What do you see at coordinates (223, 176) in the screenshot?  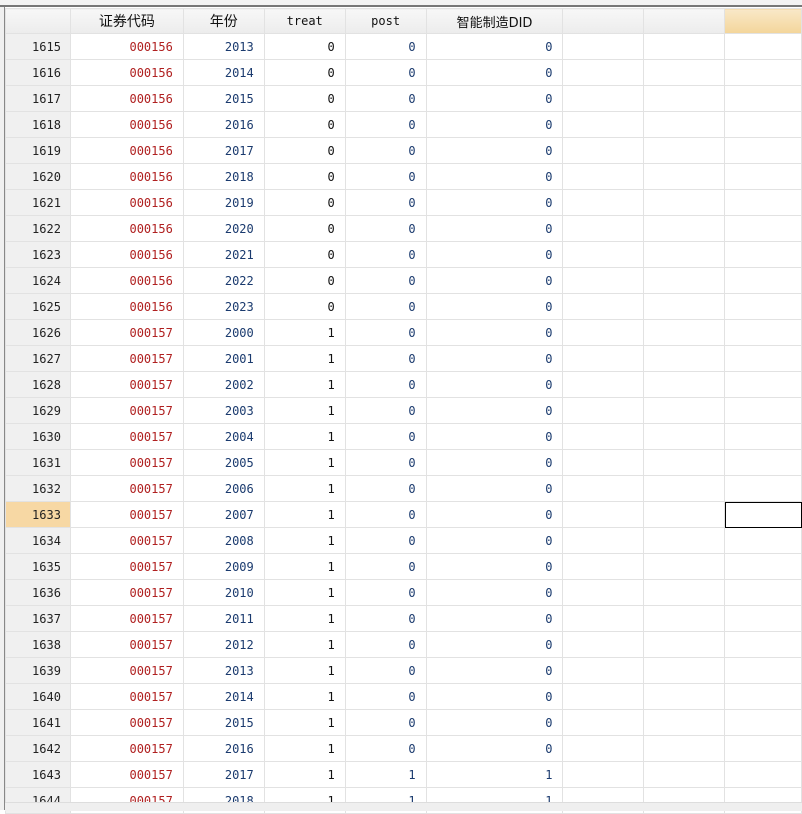 I see `year-cell: 2018` at bounding box center [223, 176].